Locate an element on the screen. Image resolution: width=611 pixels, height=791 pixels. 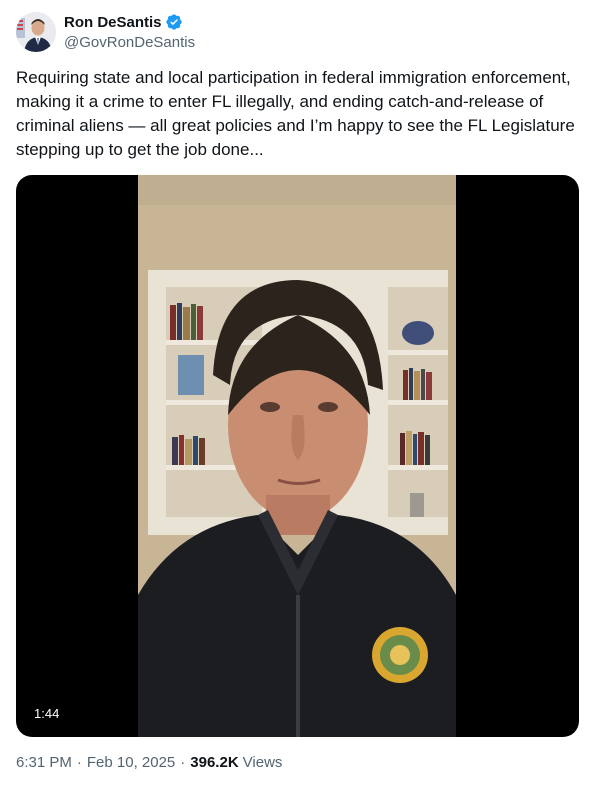
display-name: Ron DeSantis is located at coordinates (113, 22).